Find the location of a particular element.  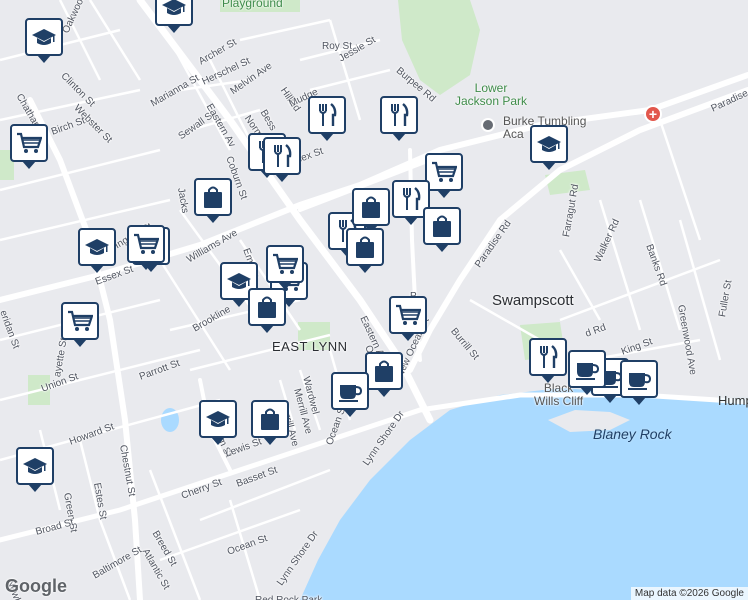

water-label-humphrey: Hump is located at coordinates (733, 400).